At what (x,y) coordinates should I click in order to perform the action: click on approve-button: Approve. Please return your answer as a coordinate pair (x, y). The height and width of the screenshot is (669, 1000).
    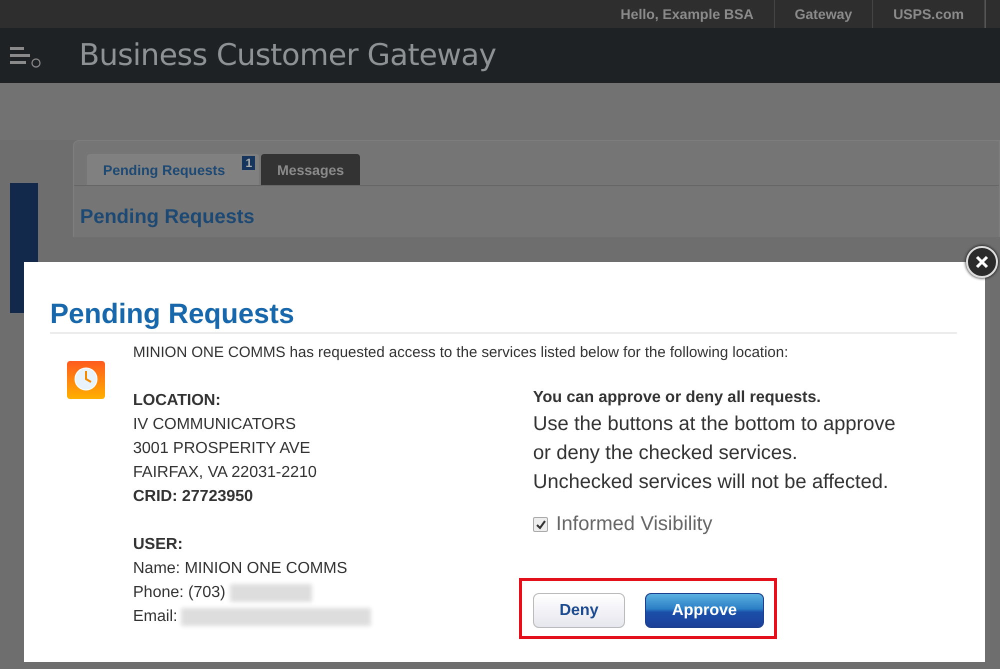
    Looking at the image, I should click on (704, 610).